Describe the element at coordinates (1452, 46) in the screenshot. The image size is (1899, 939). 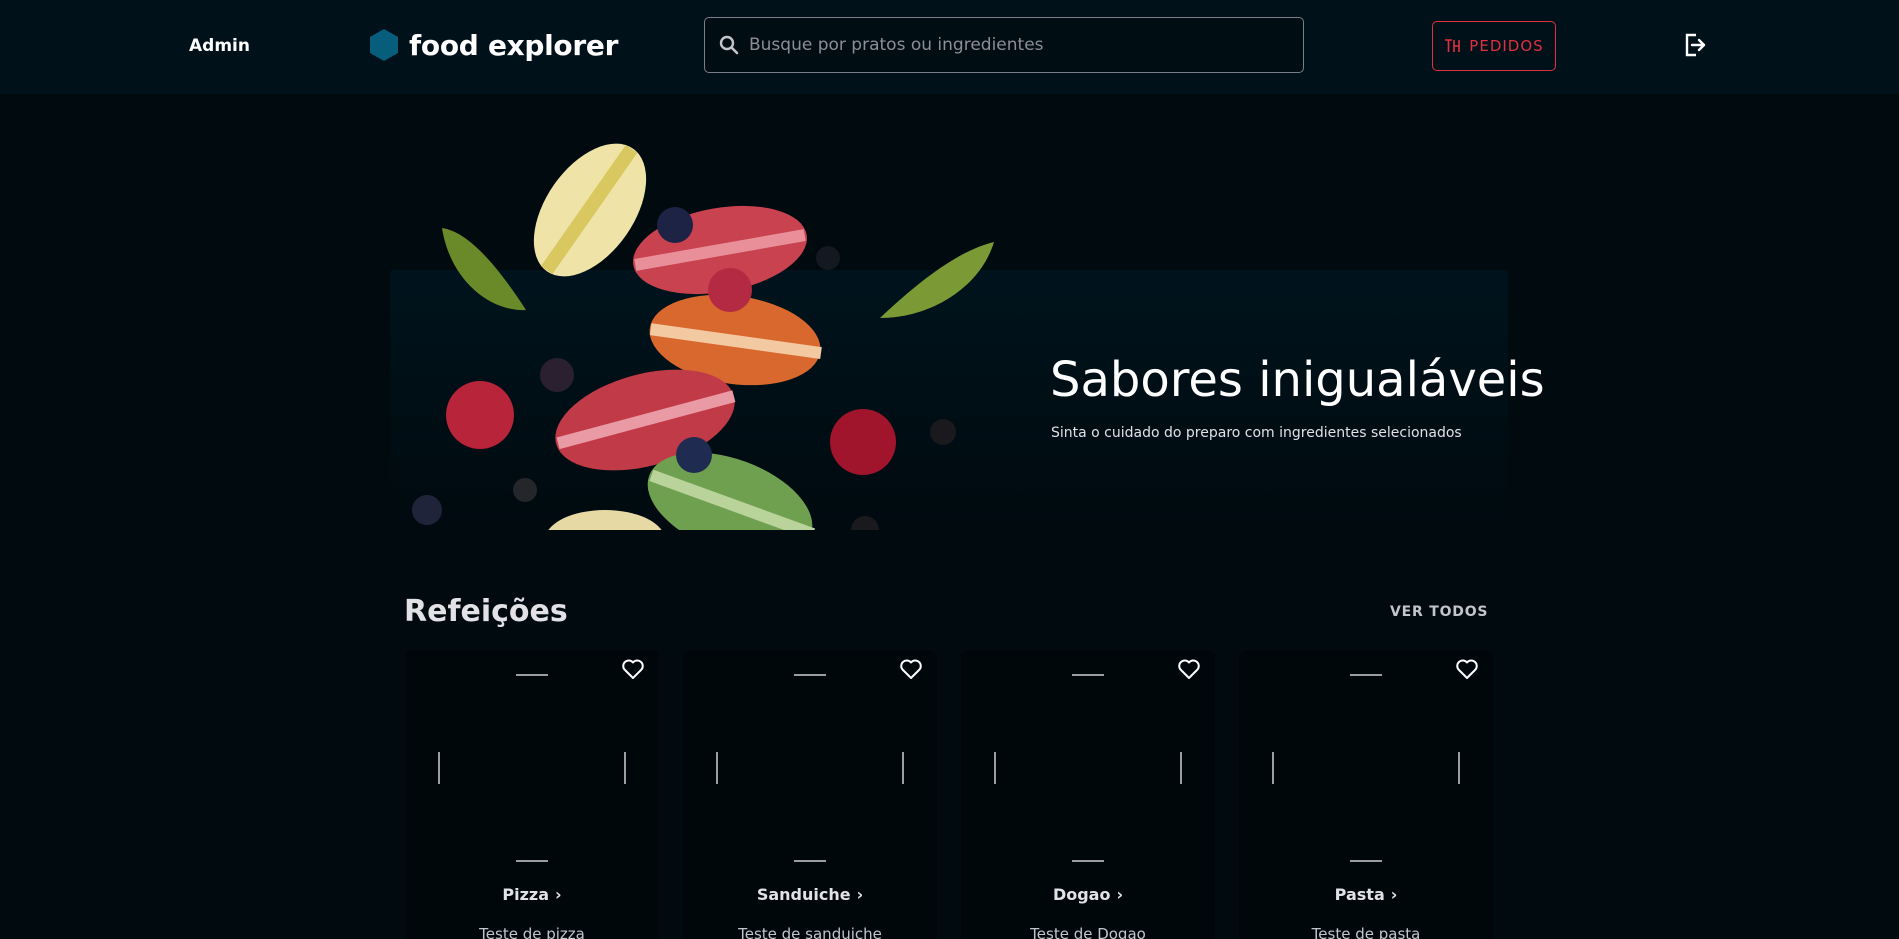
I see `receipt-icon` at that location.